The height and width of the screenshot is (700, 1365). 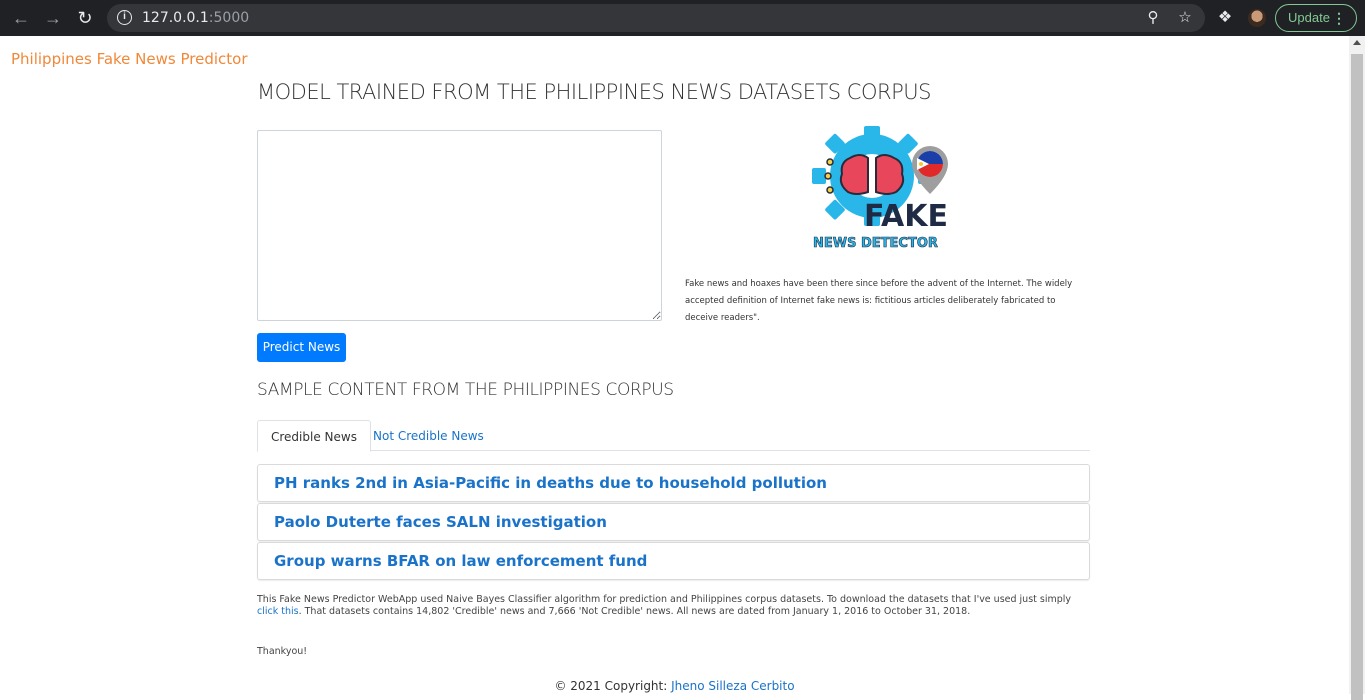 I want to click on news-title: Group warns BFAR on law enforcement fund, so click(x=460, y=561).